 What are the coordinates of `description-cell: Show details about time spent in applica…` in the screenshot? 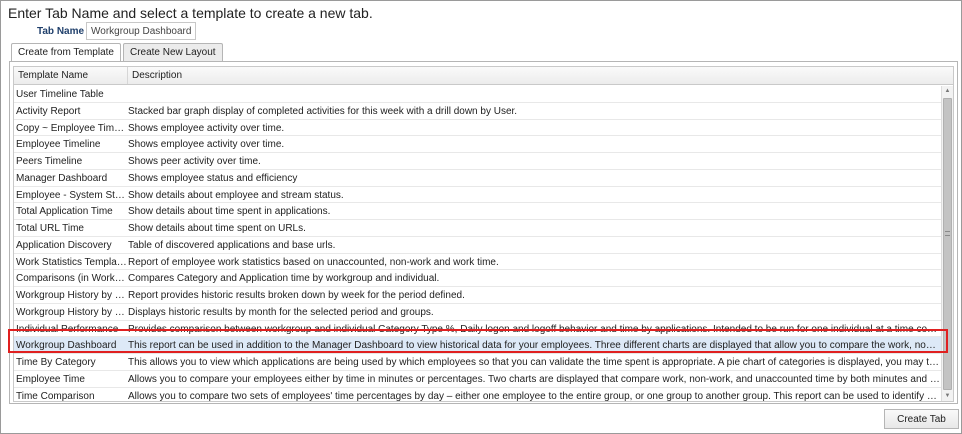 It's located at (229, 212).